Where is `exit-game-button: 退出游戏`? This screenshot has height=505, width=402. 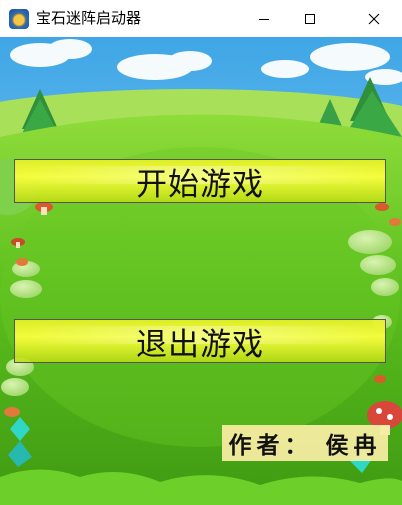
exit-game-button: 退出游戏 is located at coordinates (200, 341).